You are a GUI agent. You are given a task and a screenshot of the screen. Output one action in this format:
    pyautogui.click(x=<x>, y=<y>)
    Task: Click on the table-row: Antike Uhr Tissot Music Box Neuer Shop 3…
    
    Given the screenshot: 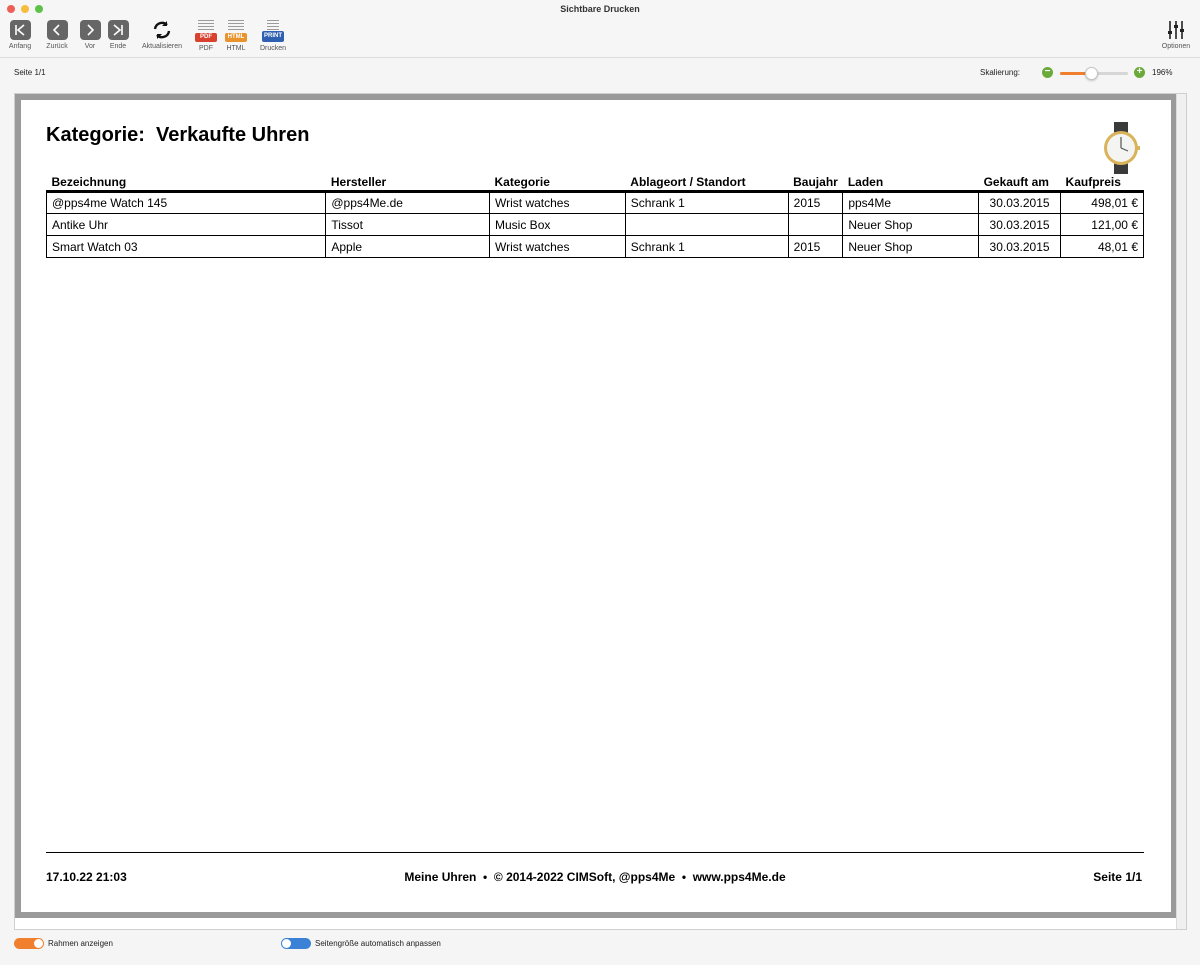 What is the action you would take?
    pyautogui.click(x=594, y=224)
    